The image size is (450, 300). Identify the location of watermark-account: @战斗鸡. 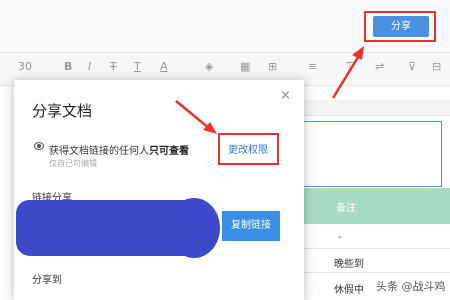
(423, 286).